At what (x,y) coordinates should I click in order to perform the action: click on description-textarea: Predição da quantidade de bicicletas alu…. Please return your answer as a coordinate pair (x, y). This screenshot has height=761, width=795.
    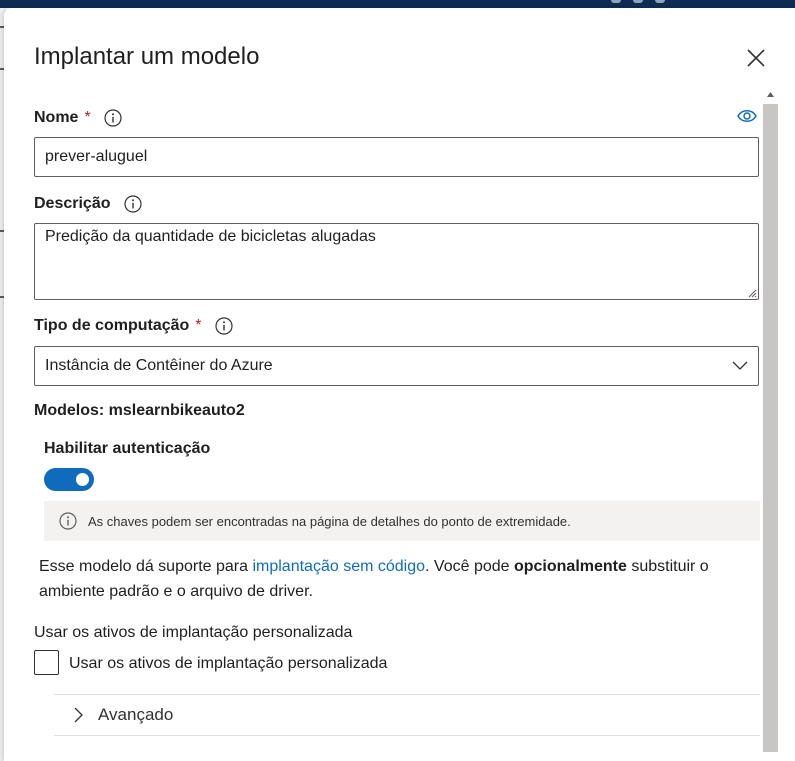
    Looking at the image, I should click on (396, 261).